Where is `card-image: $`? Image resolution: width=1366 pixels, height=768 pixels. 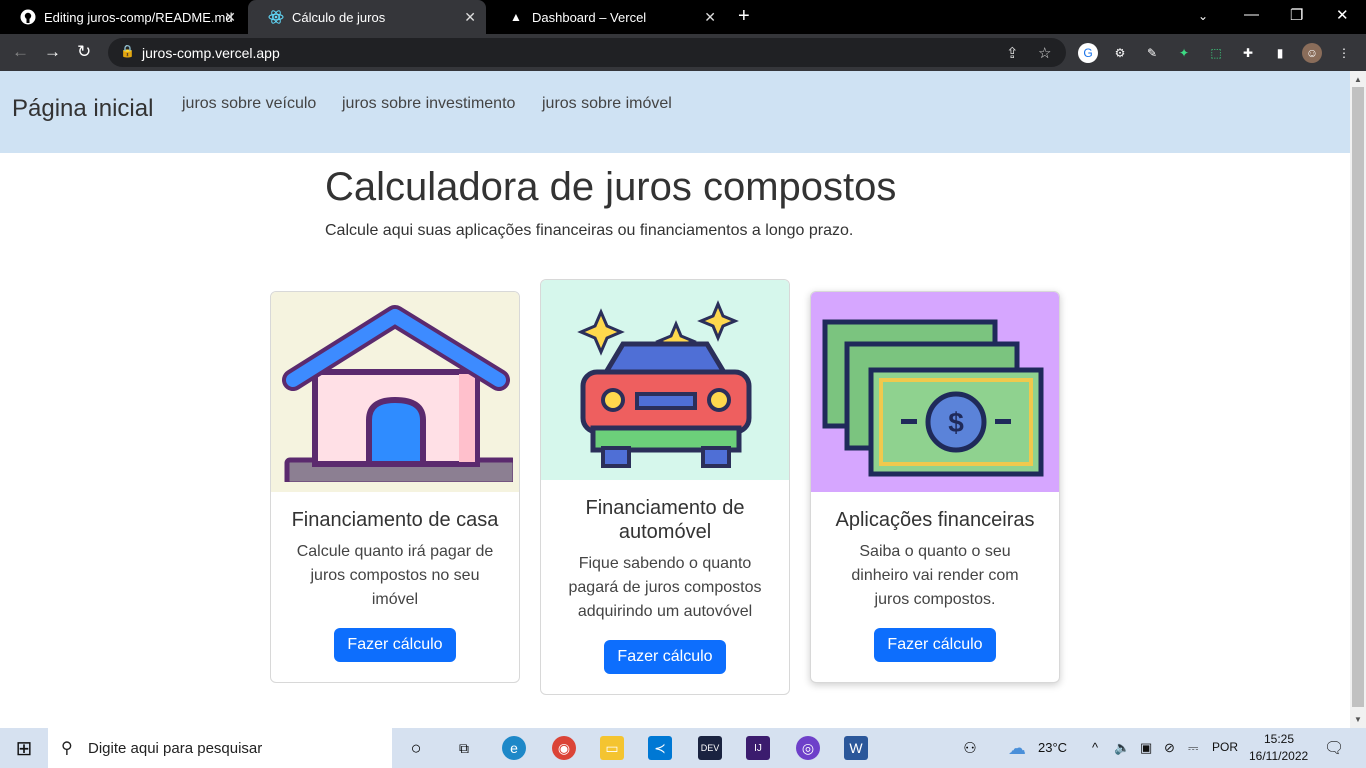 card-image: $ is located at coordinates (935, 392).